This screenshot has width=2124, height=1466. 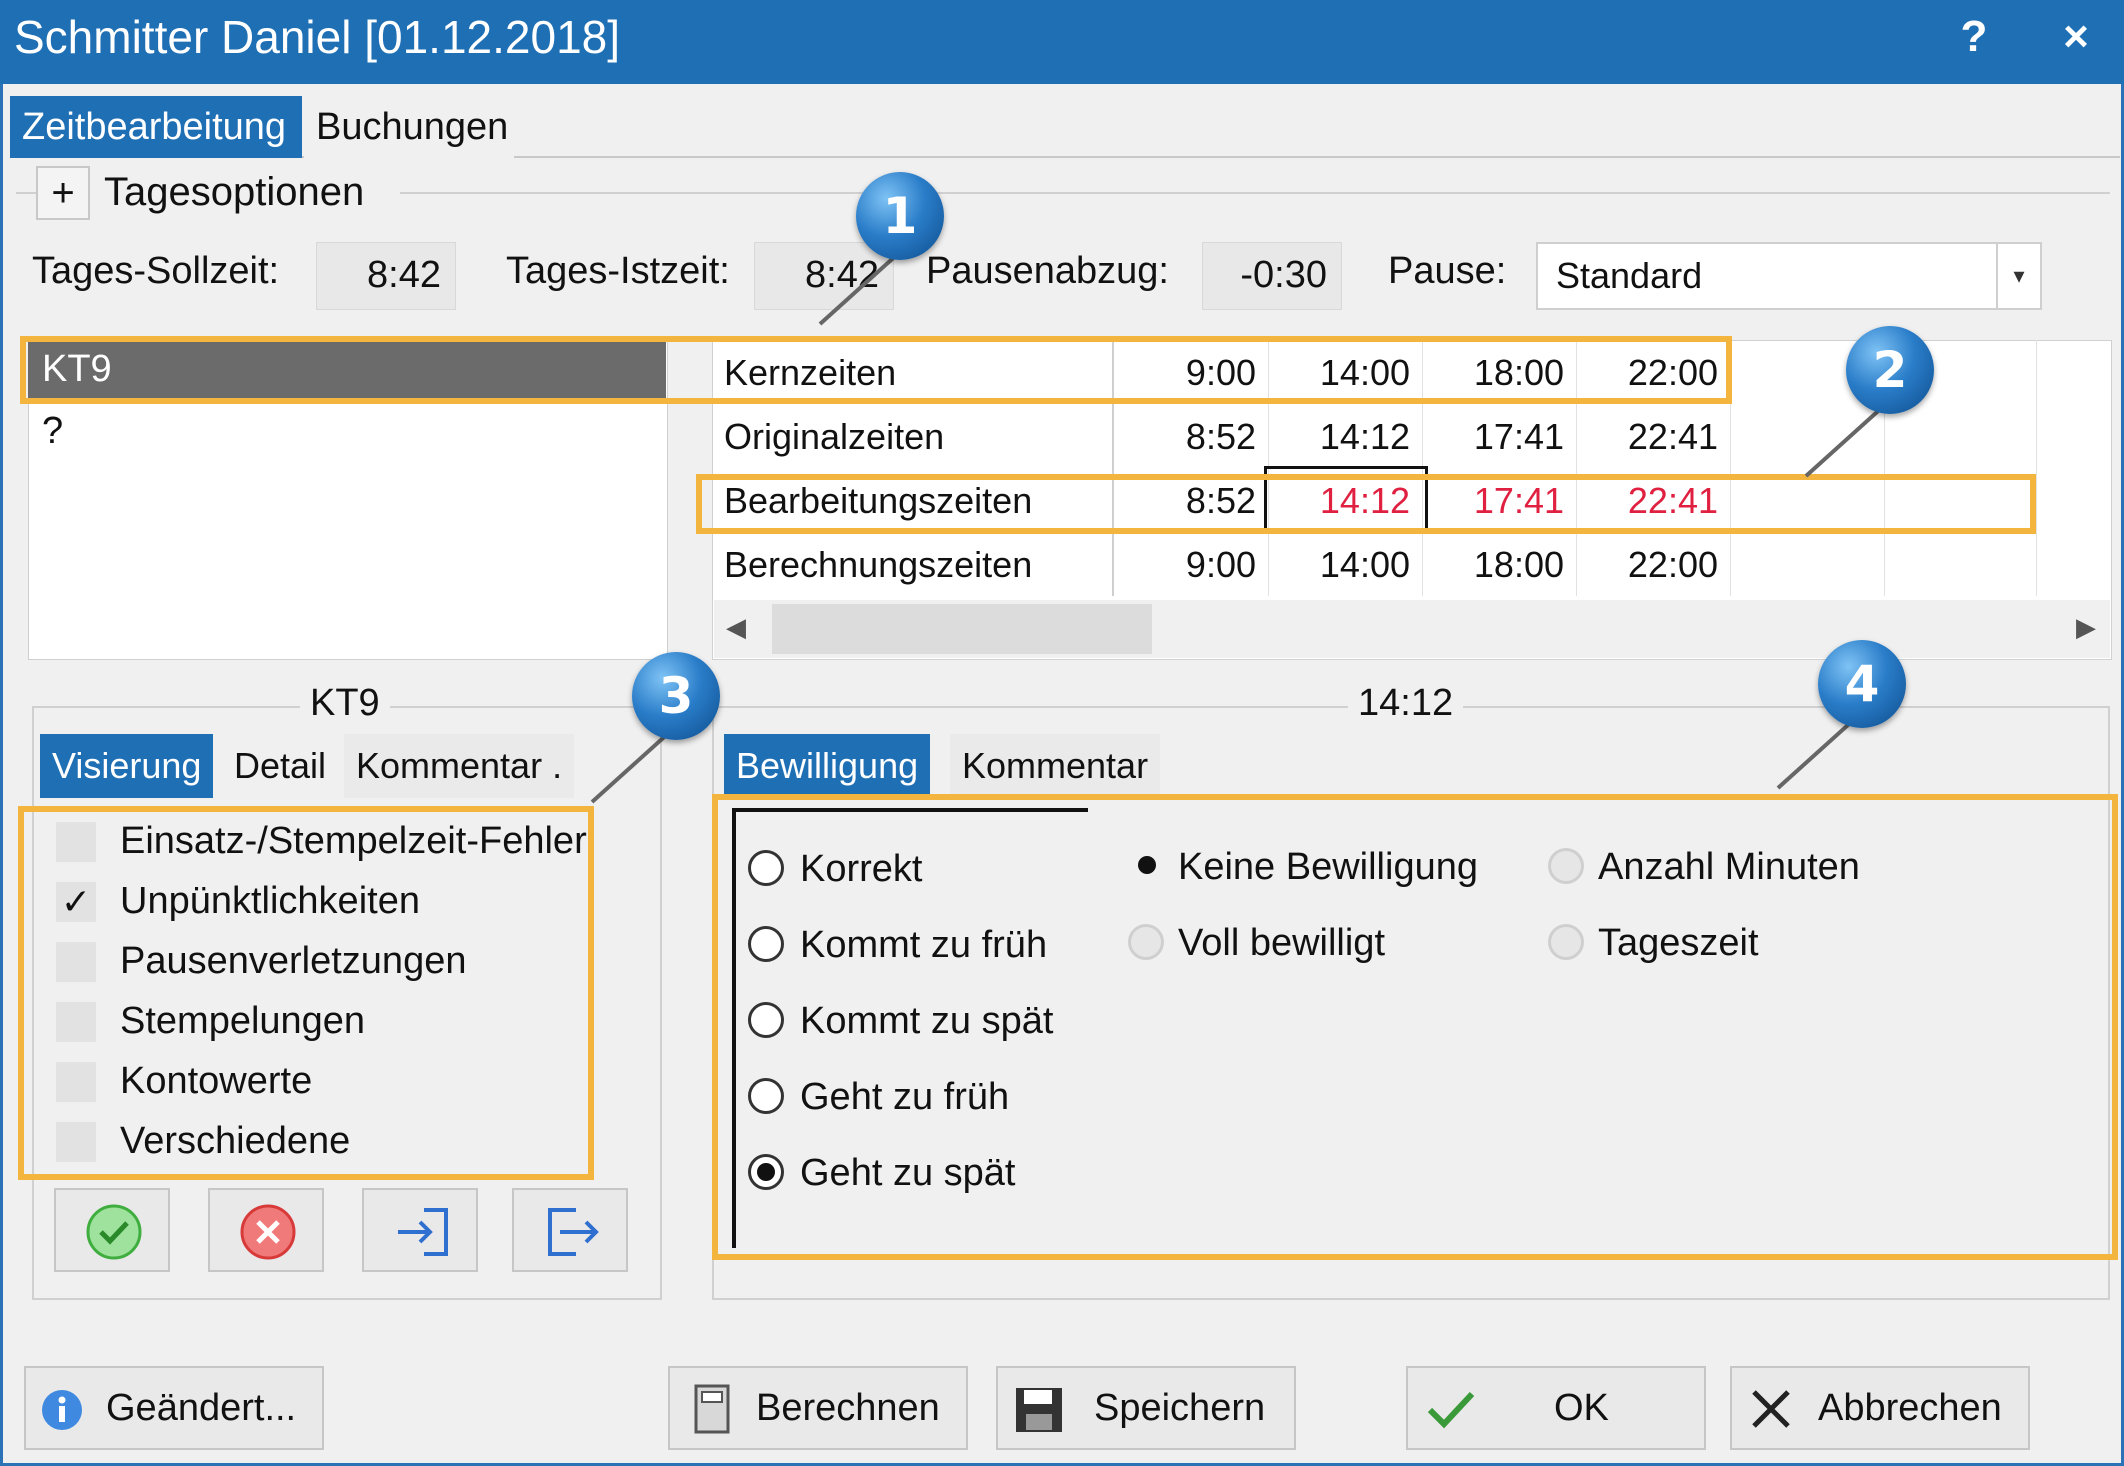 I want to click on grid-cell: 14:12, so click(x=1350, y=437).